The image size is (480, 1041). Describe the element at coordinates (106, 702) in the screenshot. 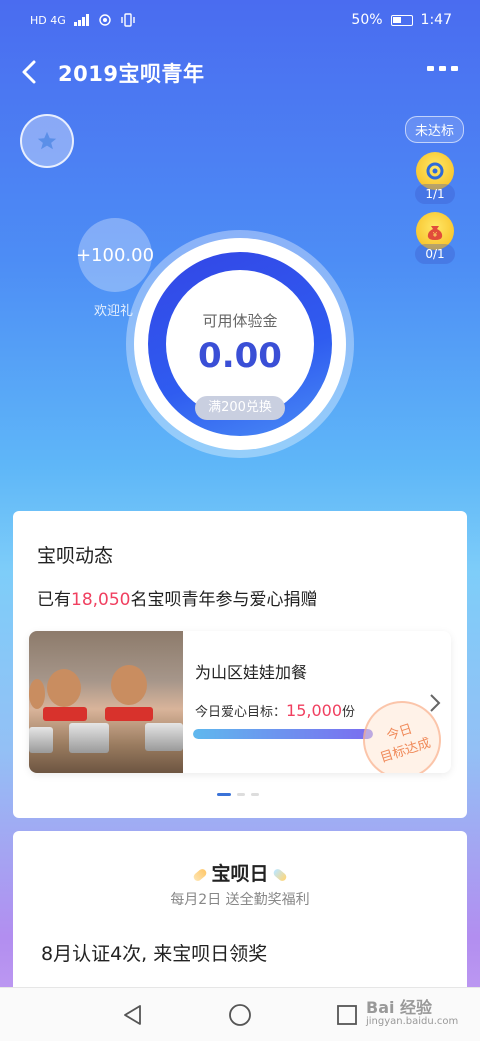

I see `project-photo` at that location.